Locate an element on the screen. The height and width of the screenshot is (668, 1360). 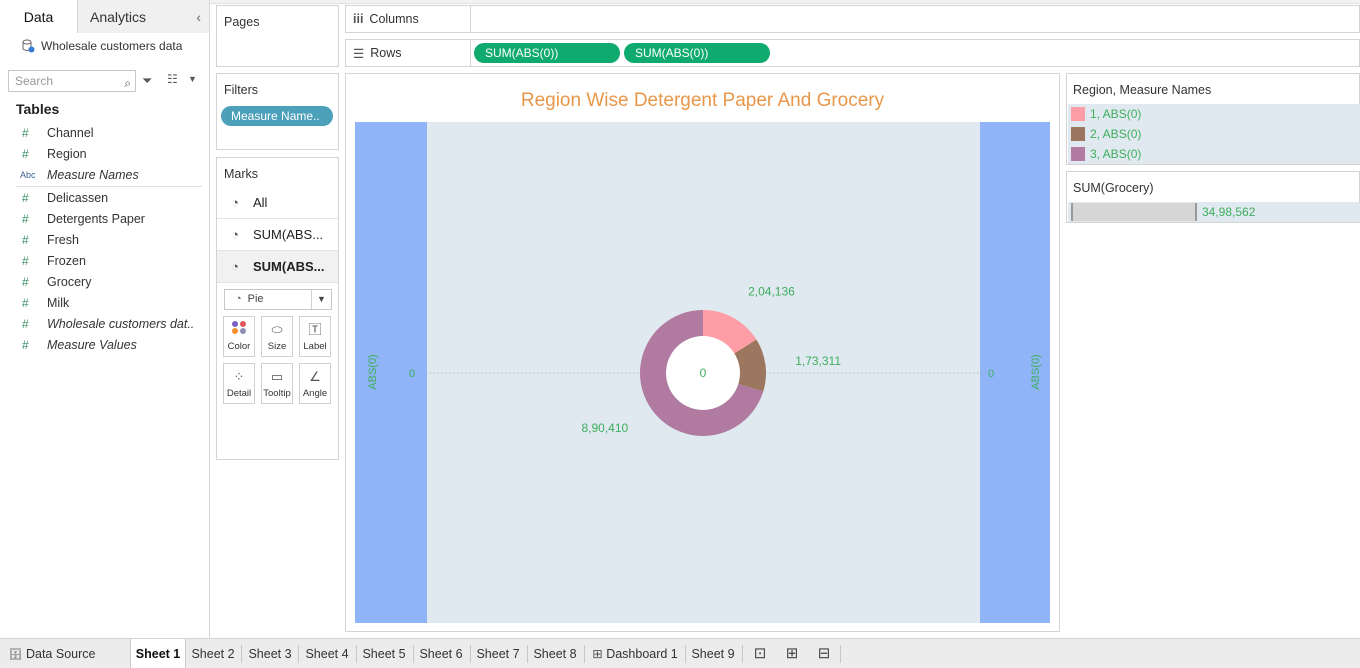
legend-item: 1, ABS(0) is located at coordinates (1214, 114).